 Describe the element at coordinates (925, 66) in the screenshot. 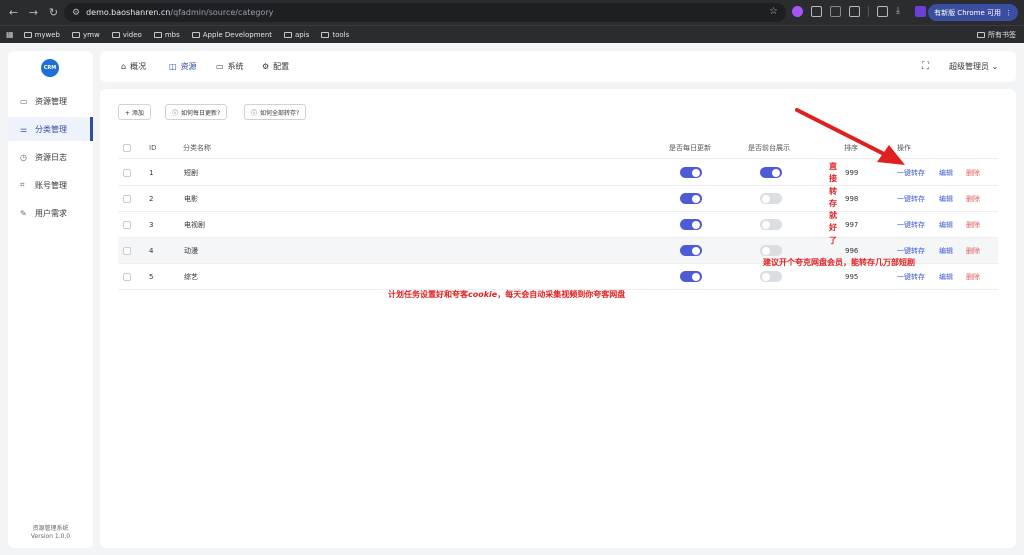

I see `fullscreen-icon: ⛶` at that location.